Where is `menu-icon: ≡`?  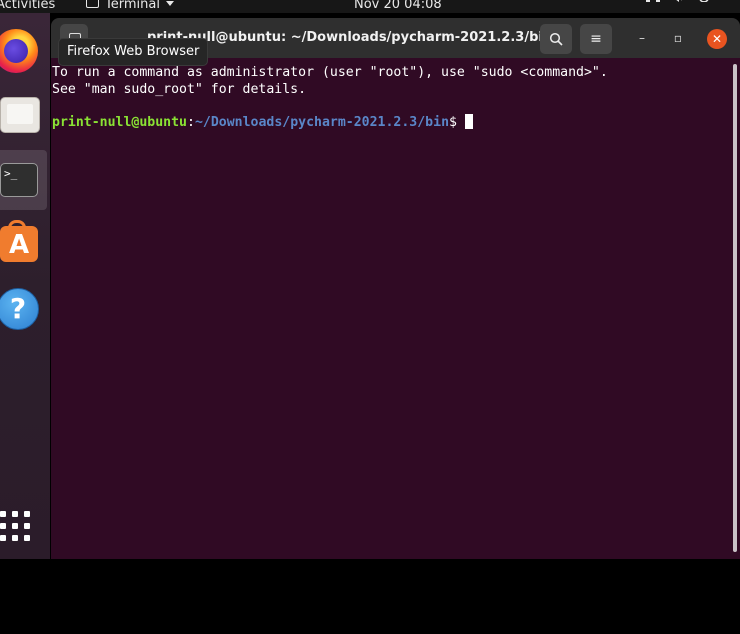
menu-icon: ≡ is located at coordinates (596, 39).